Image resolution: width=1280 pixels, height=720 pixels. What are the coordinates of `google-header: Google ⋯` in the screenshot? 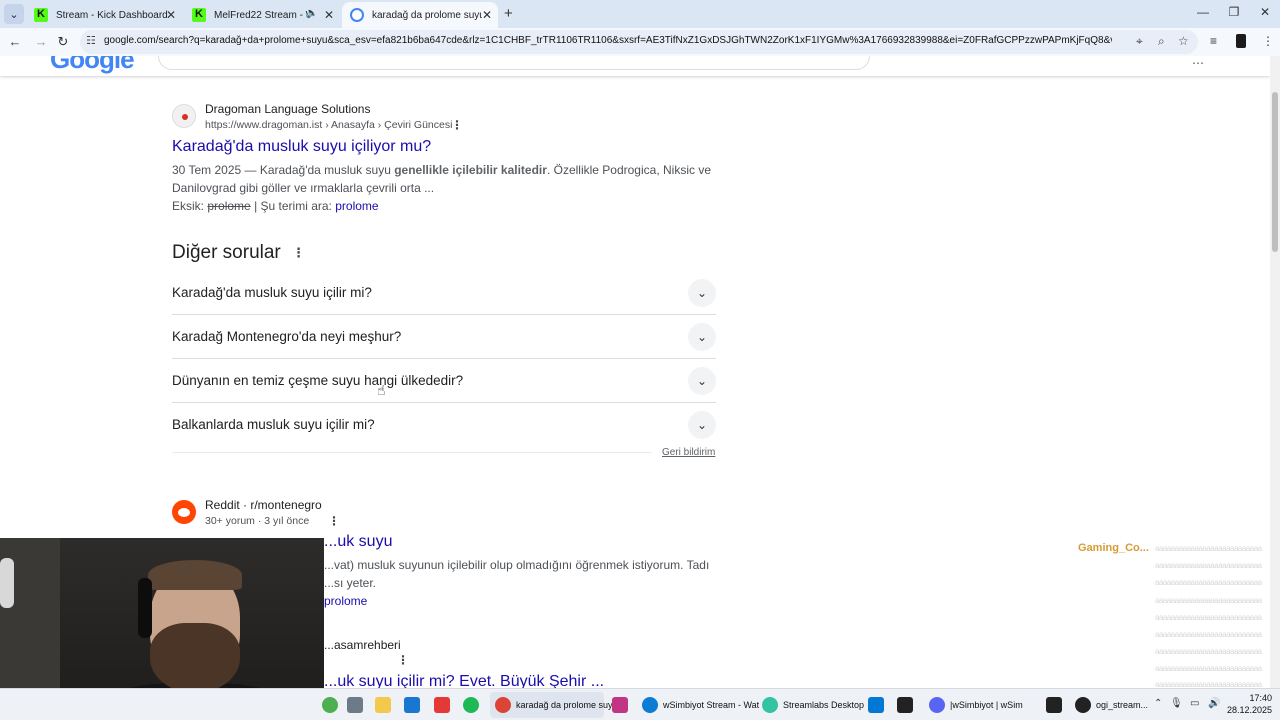 It's located at (635, 66).